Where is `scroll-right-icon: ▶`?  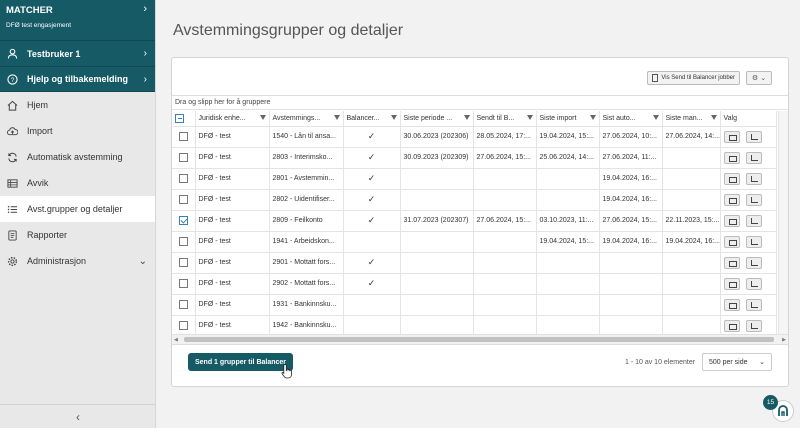
scroll-right-icon: ▶ is located at coordinates (784, 340).